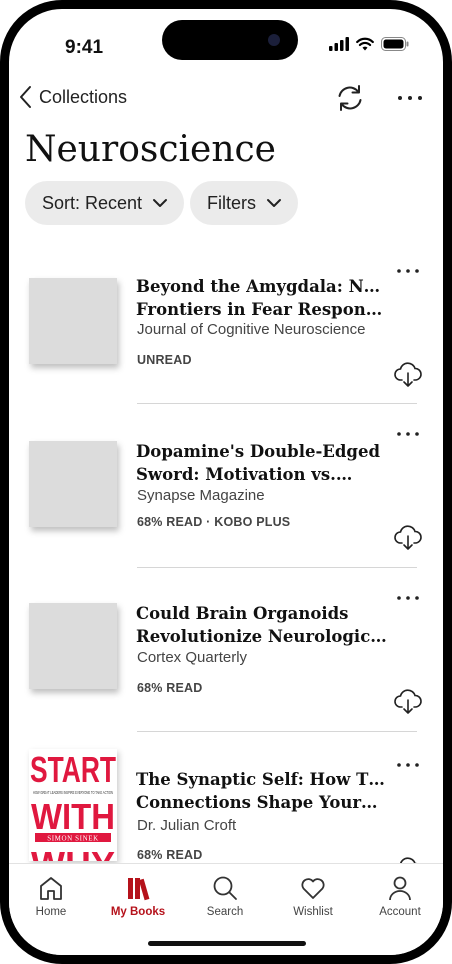 The height and width of the screenshot is (964, 452). What do you see at coordinates (395, 44) in the screenshot?
I see `battery-icon` at bounding box center [395, 44].